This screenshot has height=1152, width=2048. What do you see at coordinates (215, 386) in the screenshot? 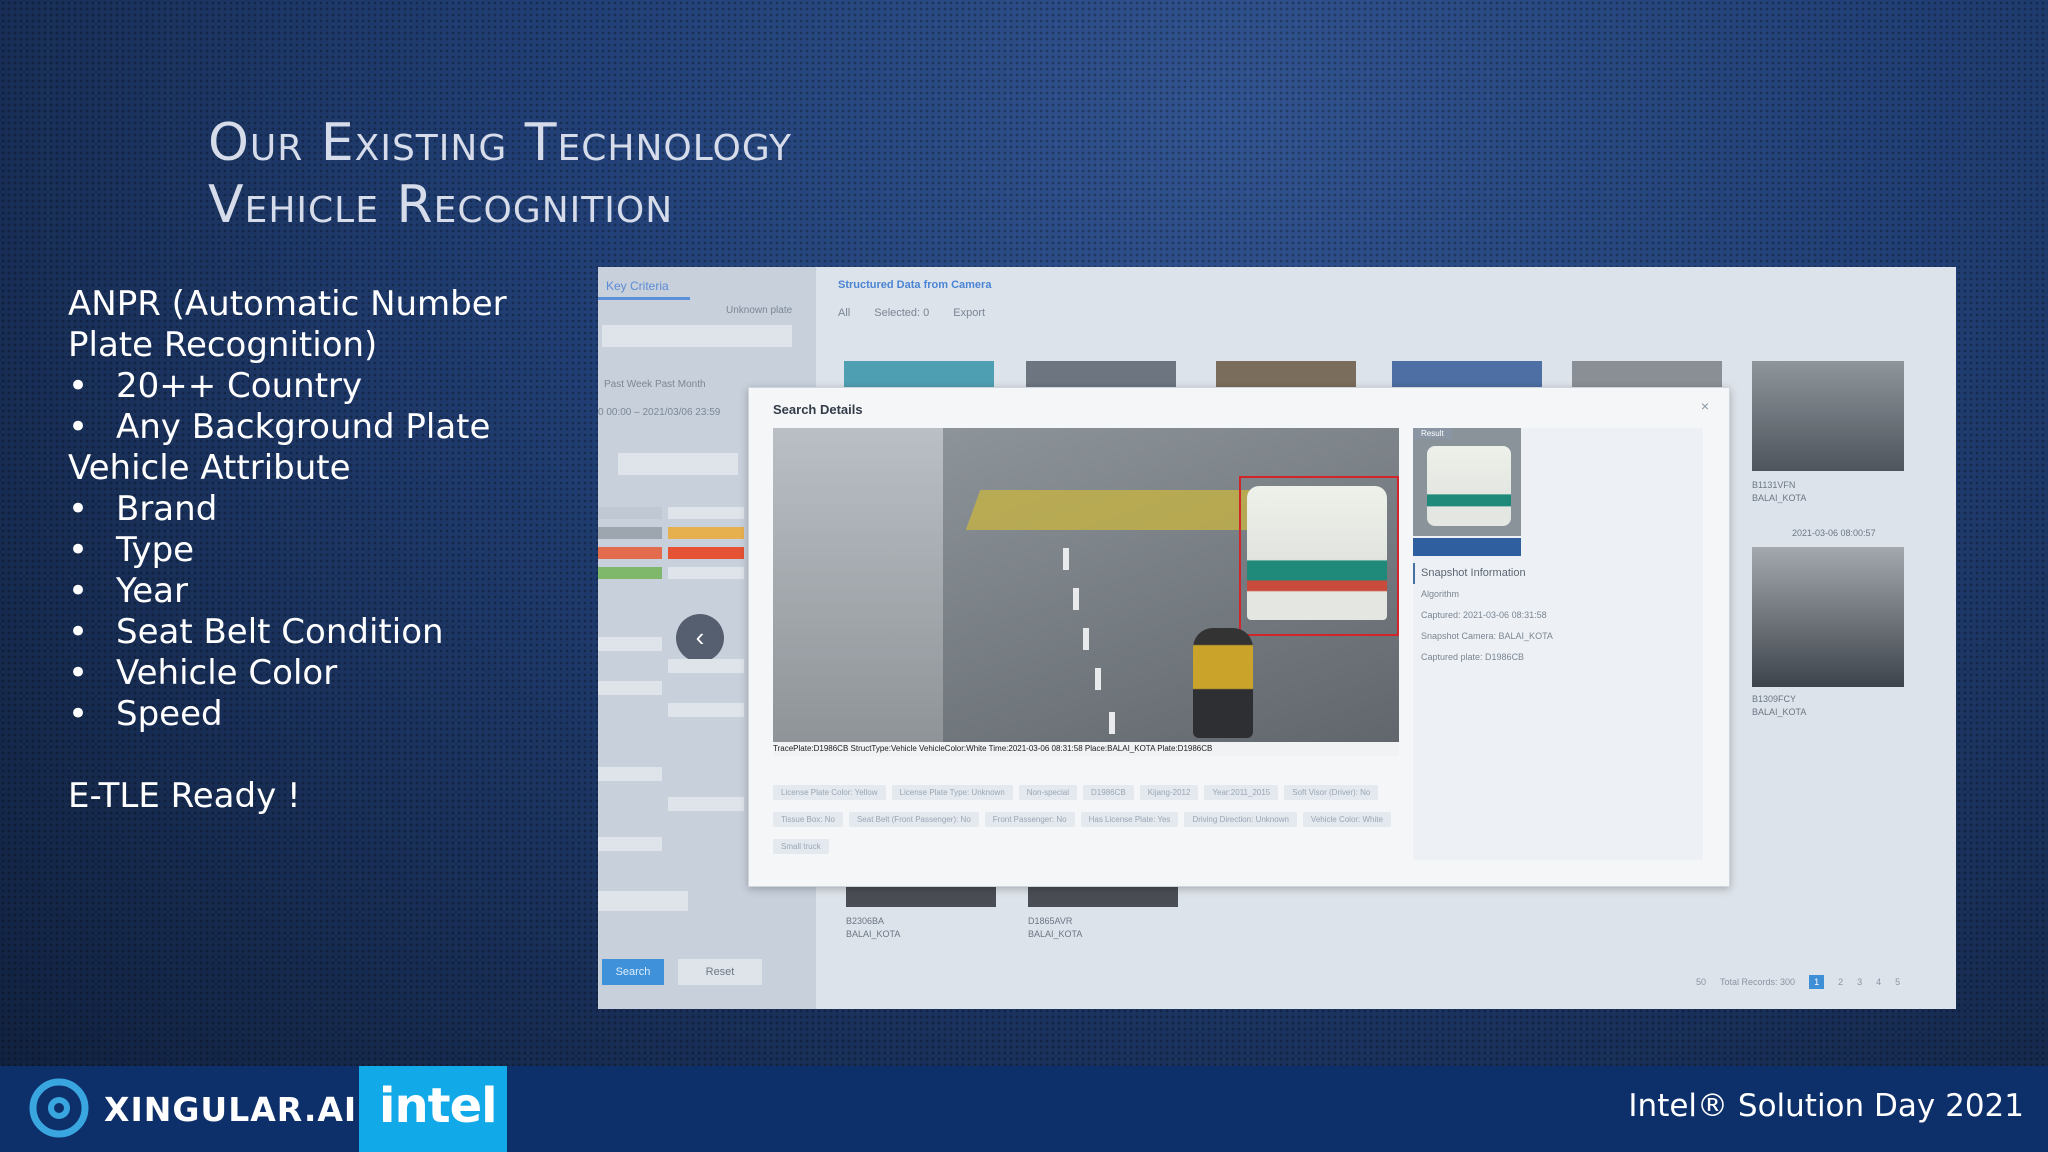
I see `bullet-item: • 20++ Country` at bounding box center [215, 386].